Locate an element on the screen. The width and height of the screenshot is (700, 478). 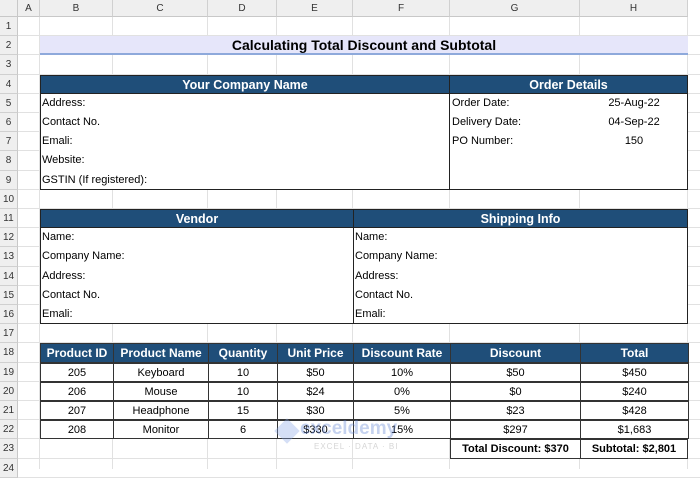
delivery-date-label: Delivery Date: is located at coordinates (487, 122).